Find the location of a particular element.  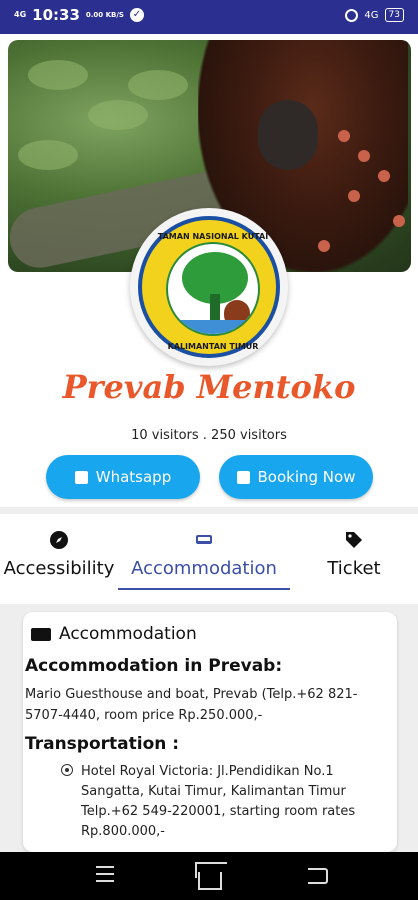

clock: 10:33 is located at coordinates (56, 15).